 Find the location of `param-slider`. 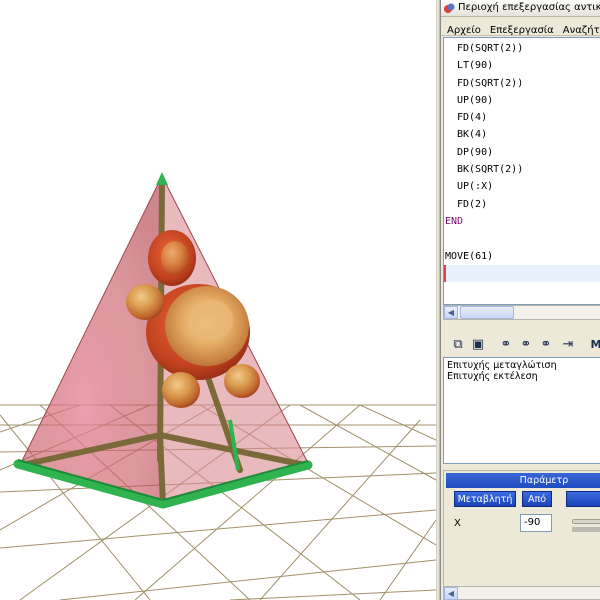

param-slider is located at coordinates (586, 521).